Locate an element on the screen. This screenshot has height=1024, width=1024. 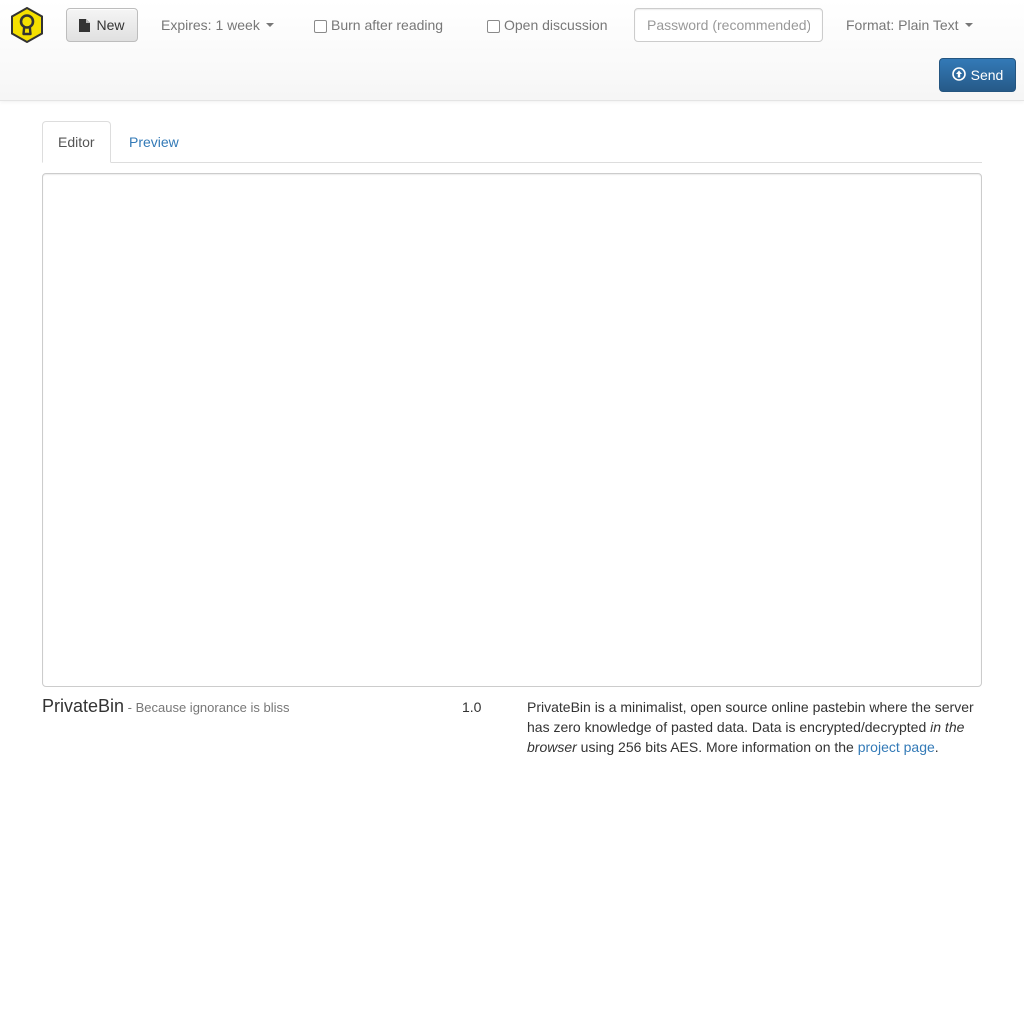
open-discussion-label: Open discussion is located at coordinates (556, 25).